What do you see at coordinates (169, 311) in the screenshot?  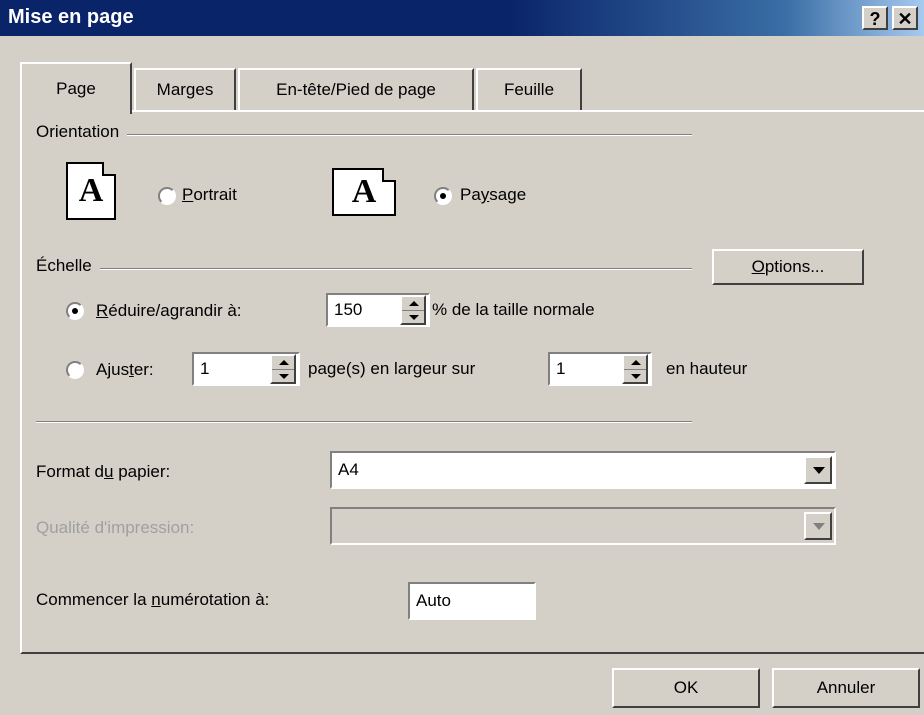 I see `reduire-label: Réduire/agrandir à:` at bounding box center [169, 311].